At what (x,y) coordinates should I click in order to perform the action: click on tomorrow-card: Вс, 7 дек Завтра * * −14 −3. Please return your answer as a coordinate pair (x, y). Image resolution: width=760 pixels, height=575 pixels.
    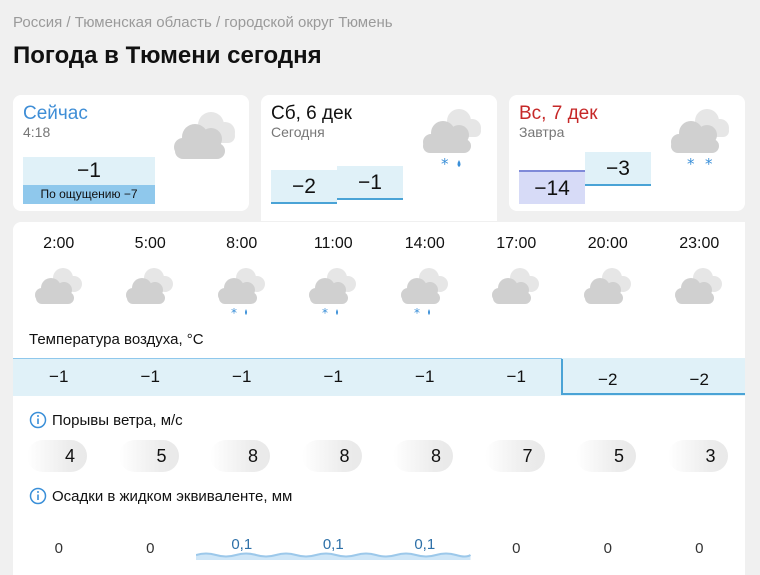
    Looking at the image, I should click on (627, 153).